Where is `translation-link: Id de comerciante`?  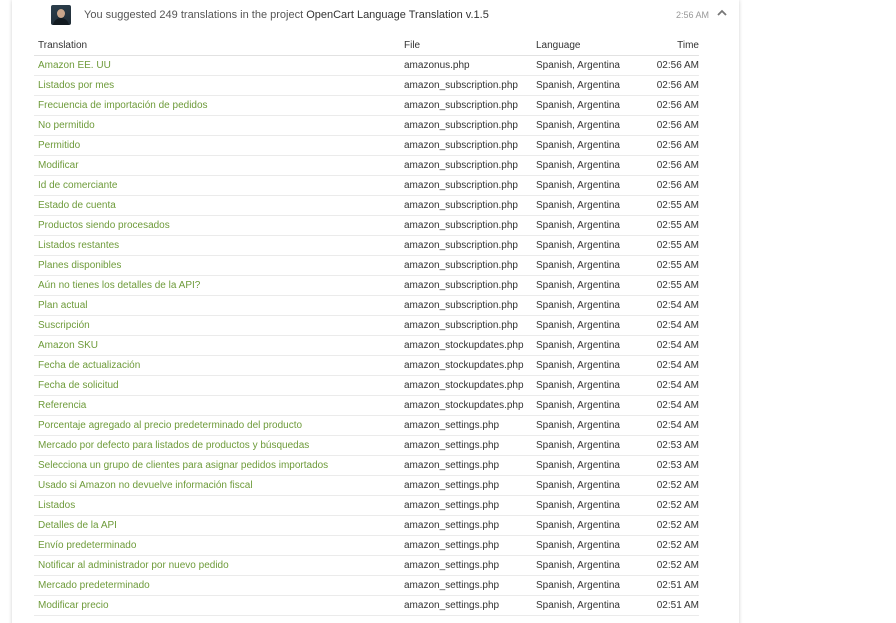
translation-link: Id de comerciante is located at coordinates (78, 185).